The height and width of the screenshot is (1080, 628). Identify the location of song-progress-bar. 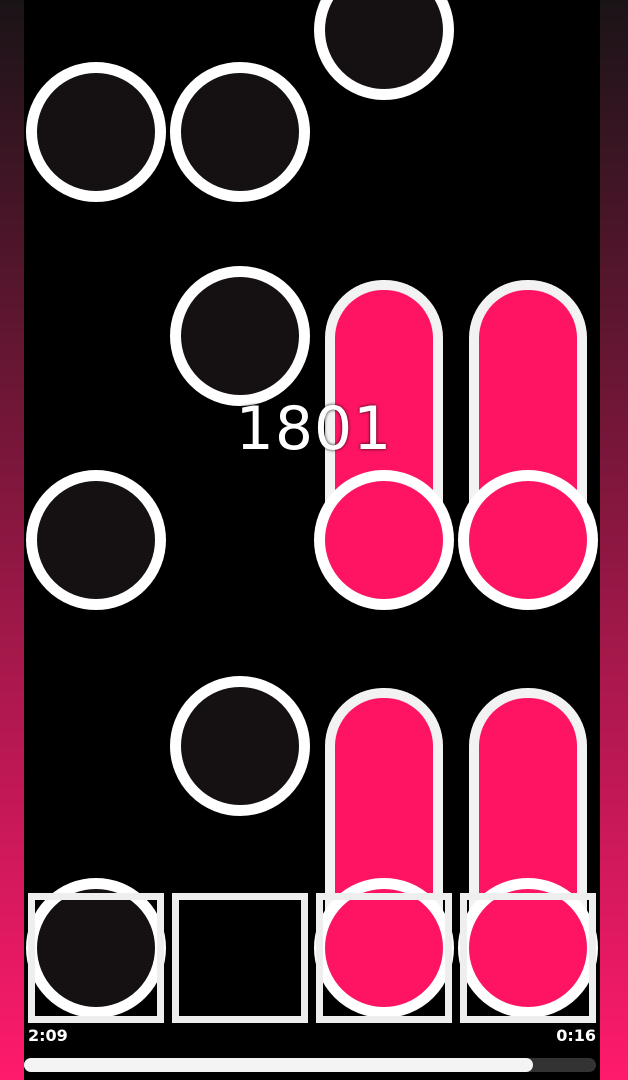
(310, 1065).